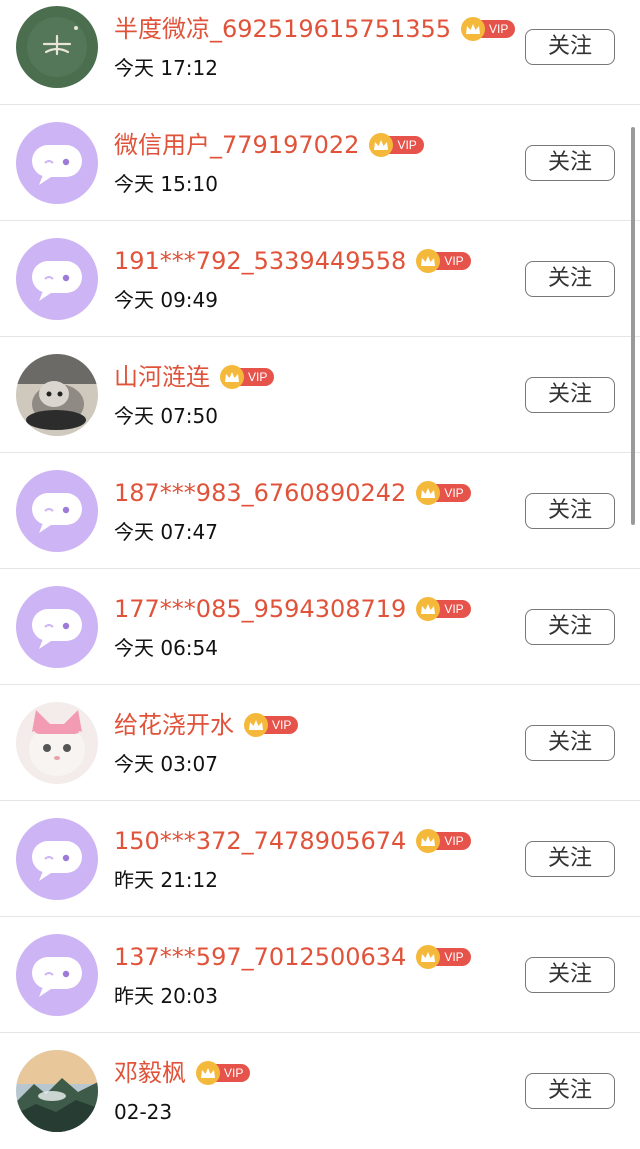  I want to click on follow-time: 今天 03:07, so click(166, 764).